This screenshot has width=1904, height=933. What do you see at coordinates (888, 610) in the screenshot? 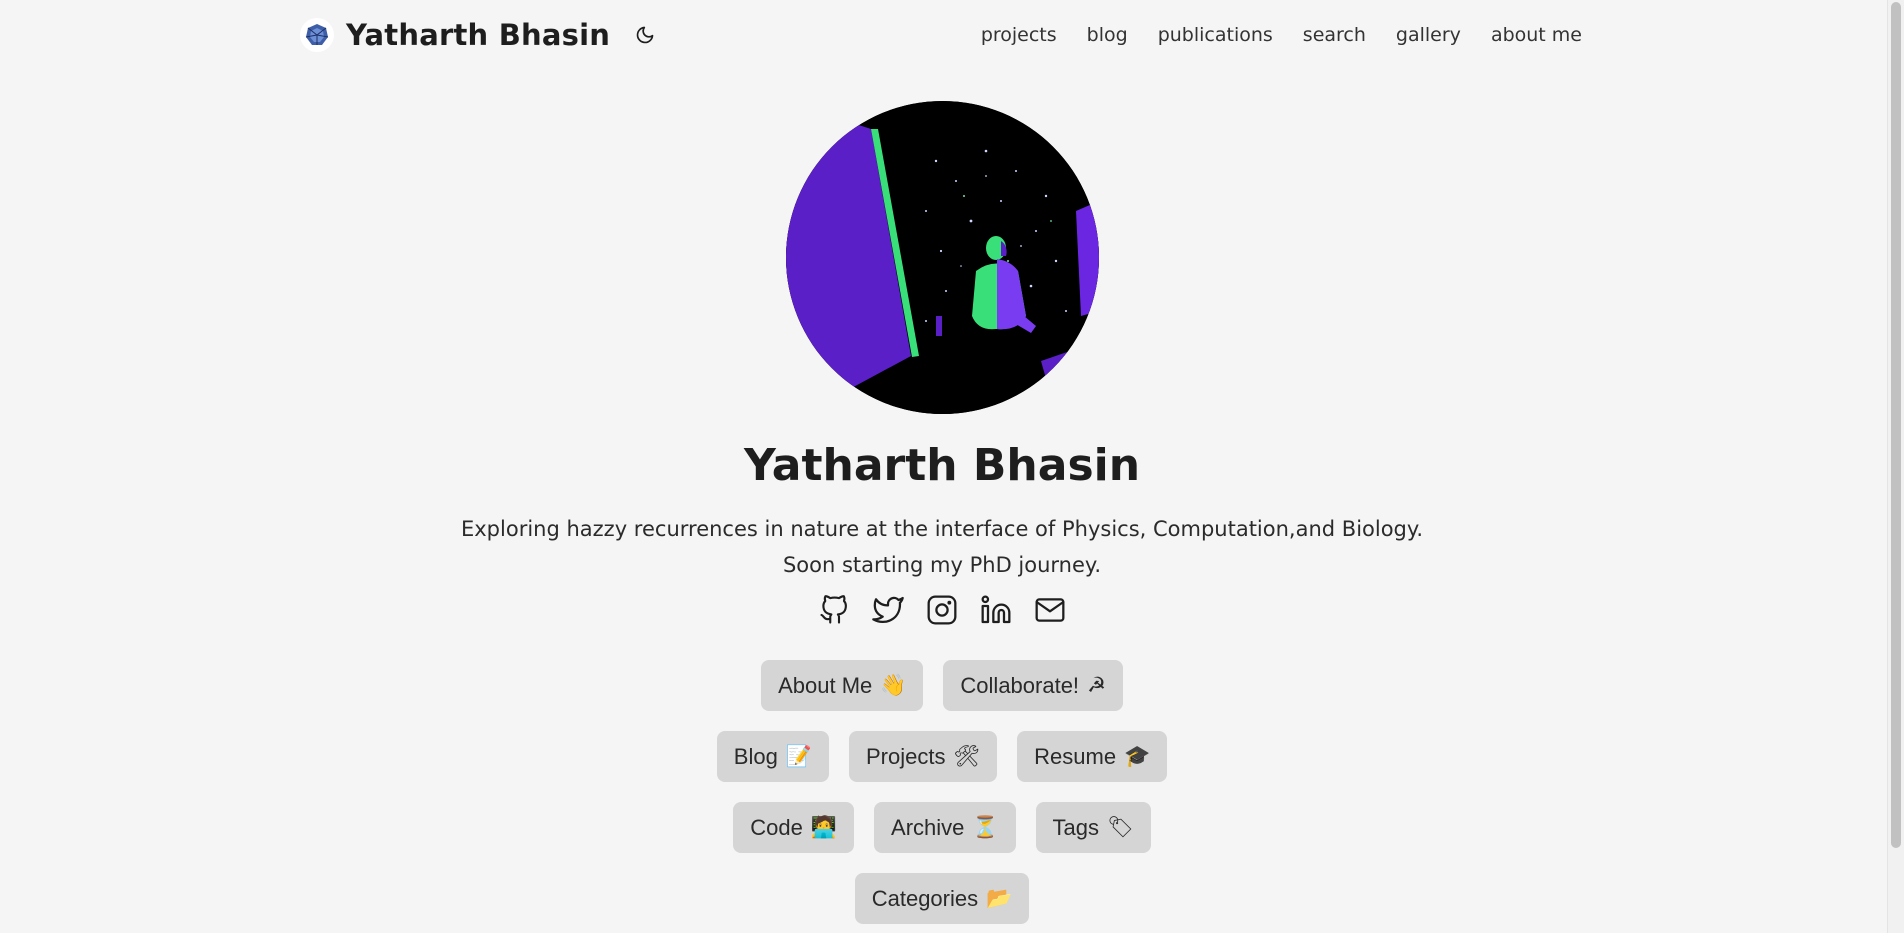
I see `twitter-icon` at bounding box center [888, 610].